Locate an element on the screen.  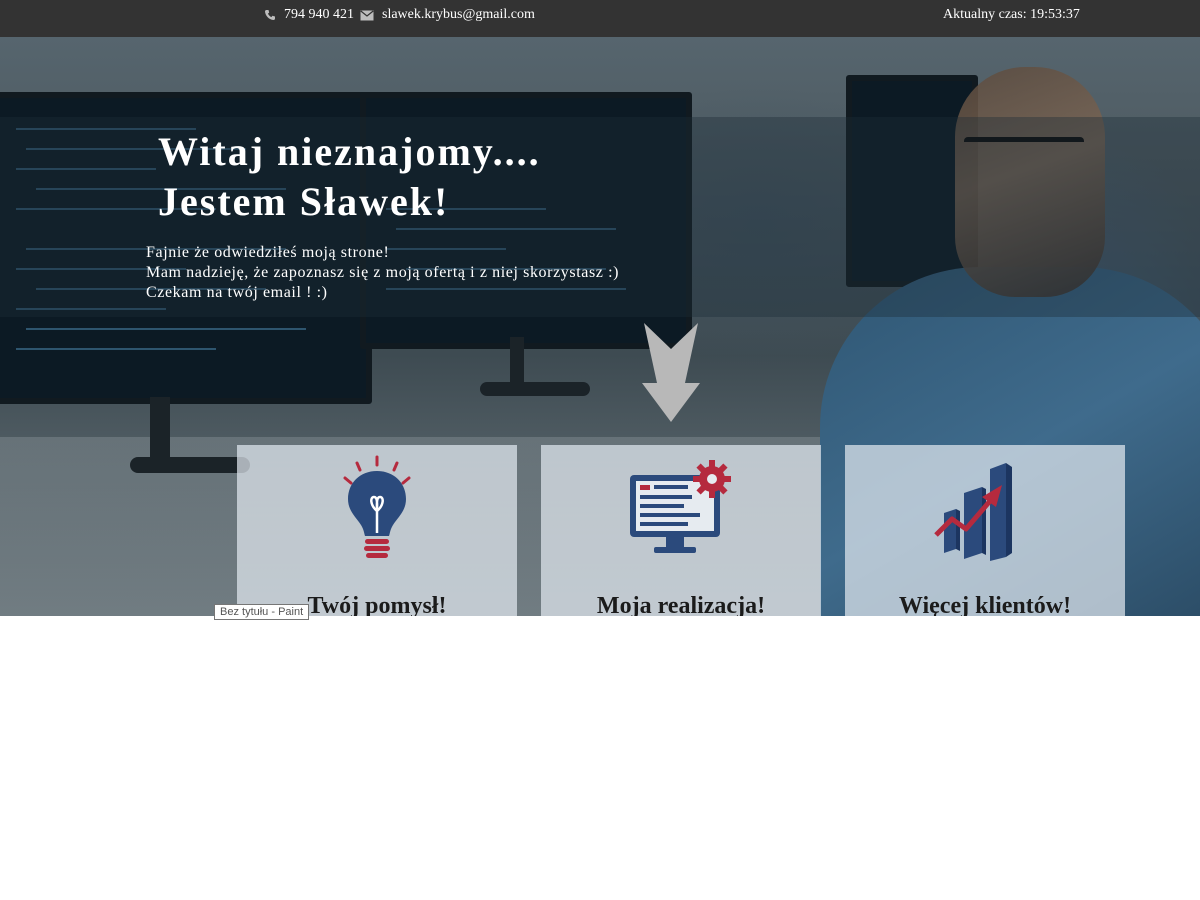
service-card-idea: Twój pomysł! is located at coordinates (377, 530).